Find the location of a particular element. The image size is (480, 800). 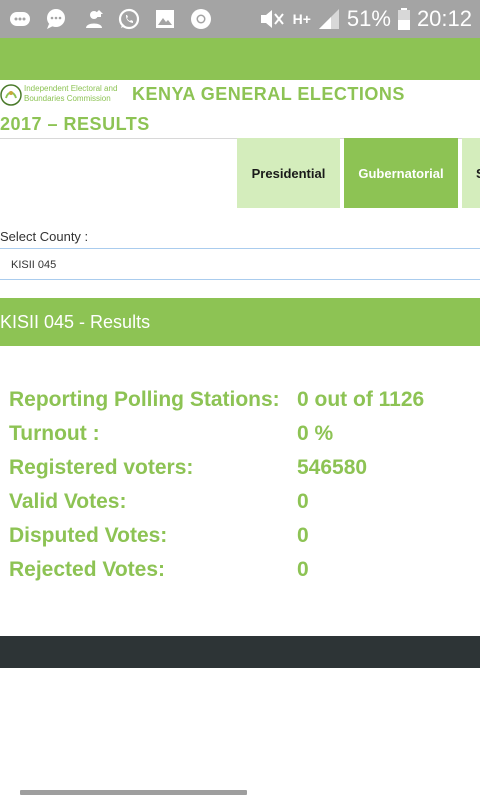

image-icon is located at coordinates (165, 19).